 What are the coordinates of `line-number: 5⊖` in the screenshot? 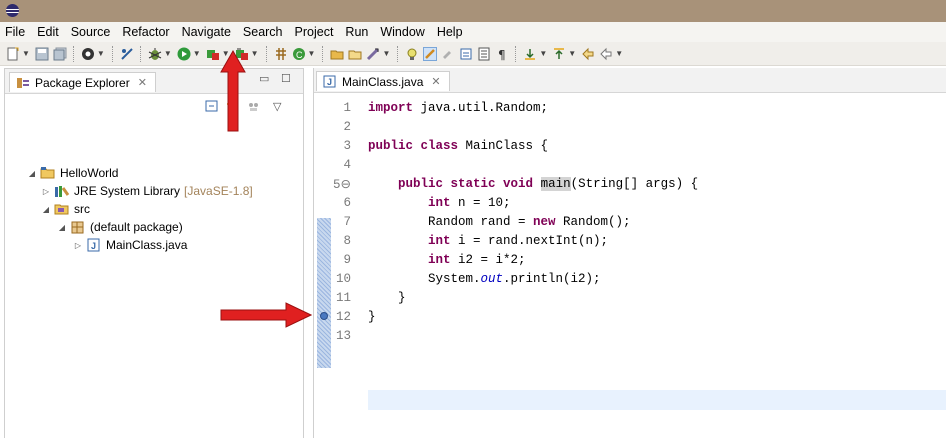 It's located at (342, 185).